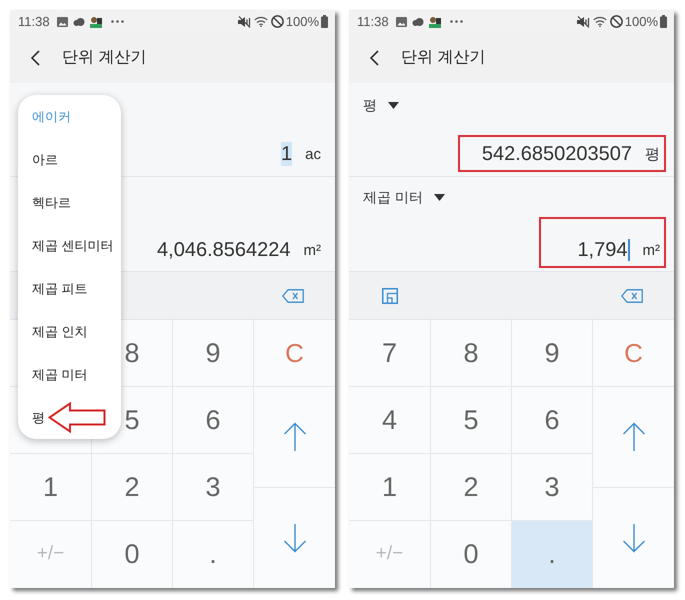  Describe the element at coordinates (602, 250) in the screenshot. I see `value-field: 1,794` at that location.